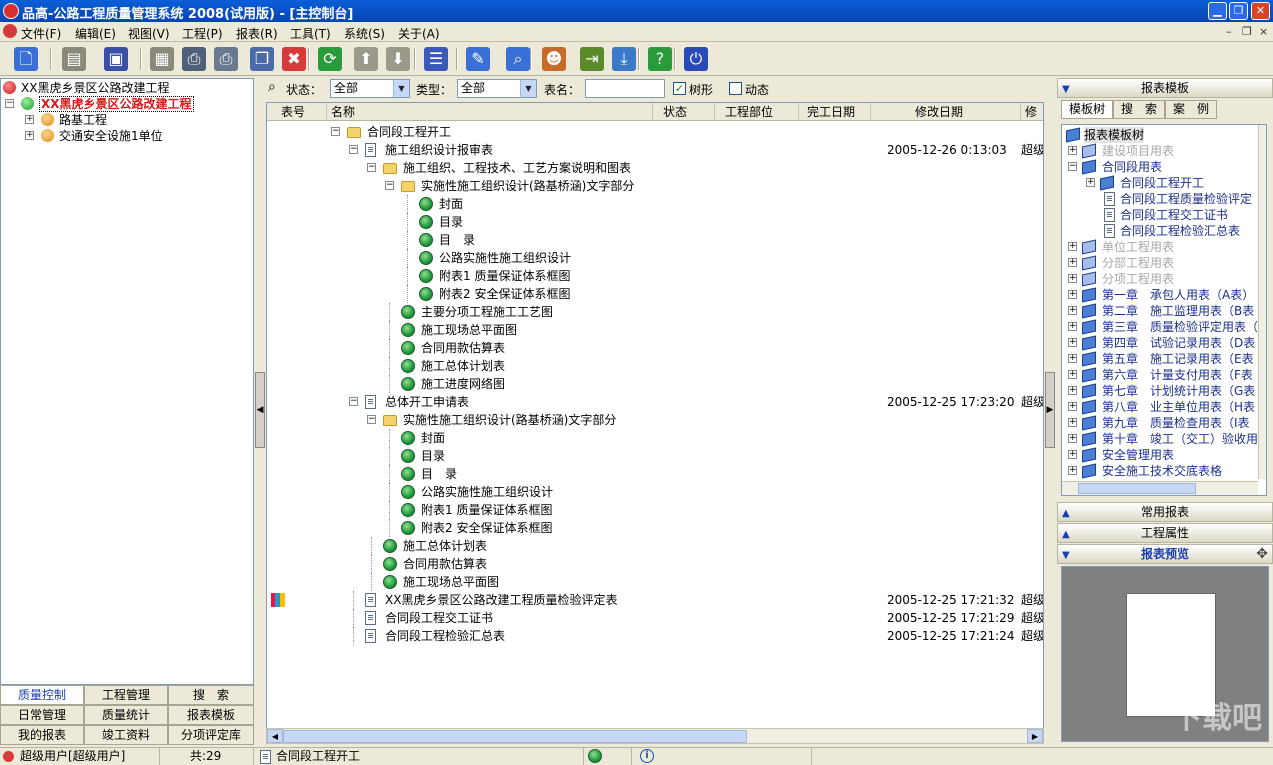  What do you see at coordinates (490, 112) in the screenshot?
I see `col-header-name: 名称` at bounding box center [490, 112].